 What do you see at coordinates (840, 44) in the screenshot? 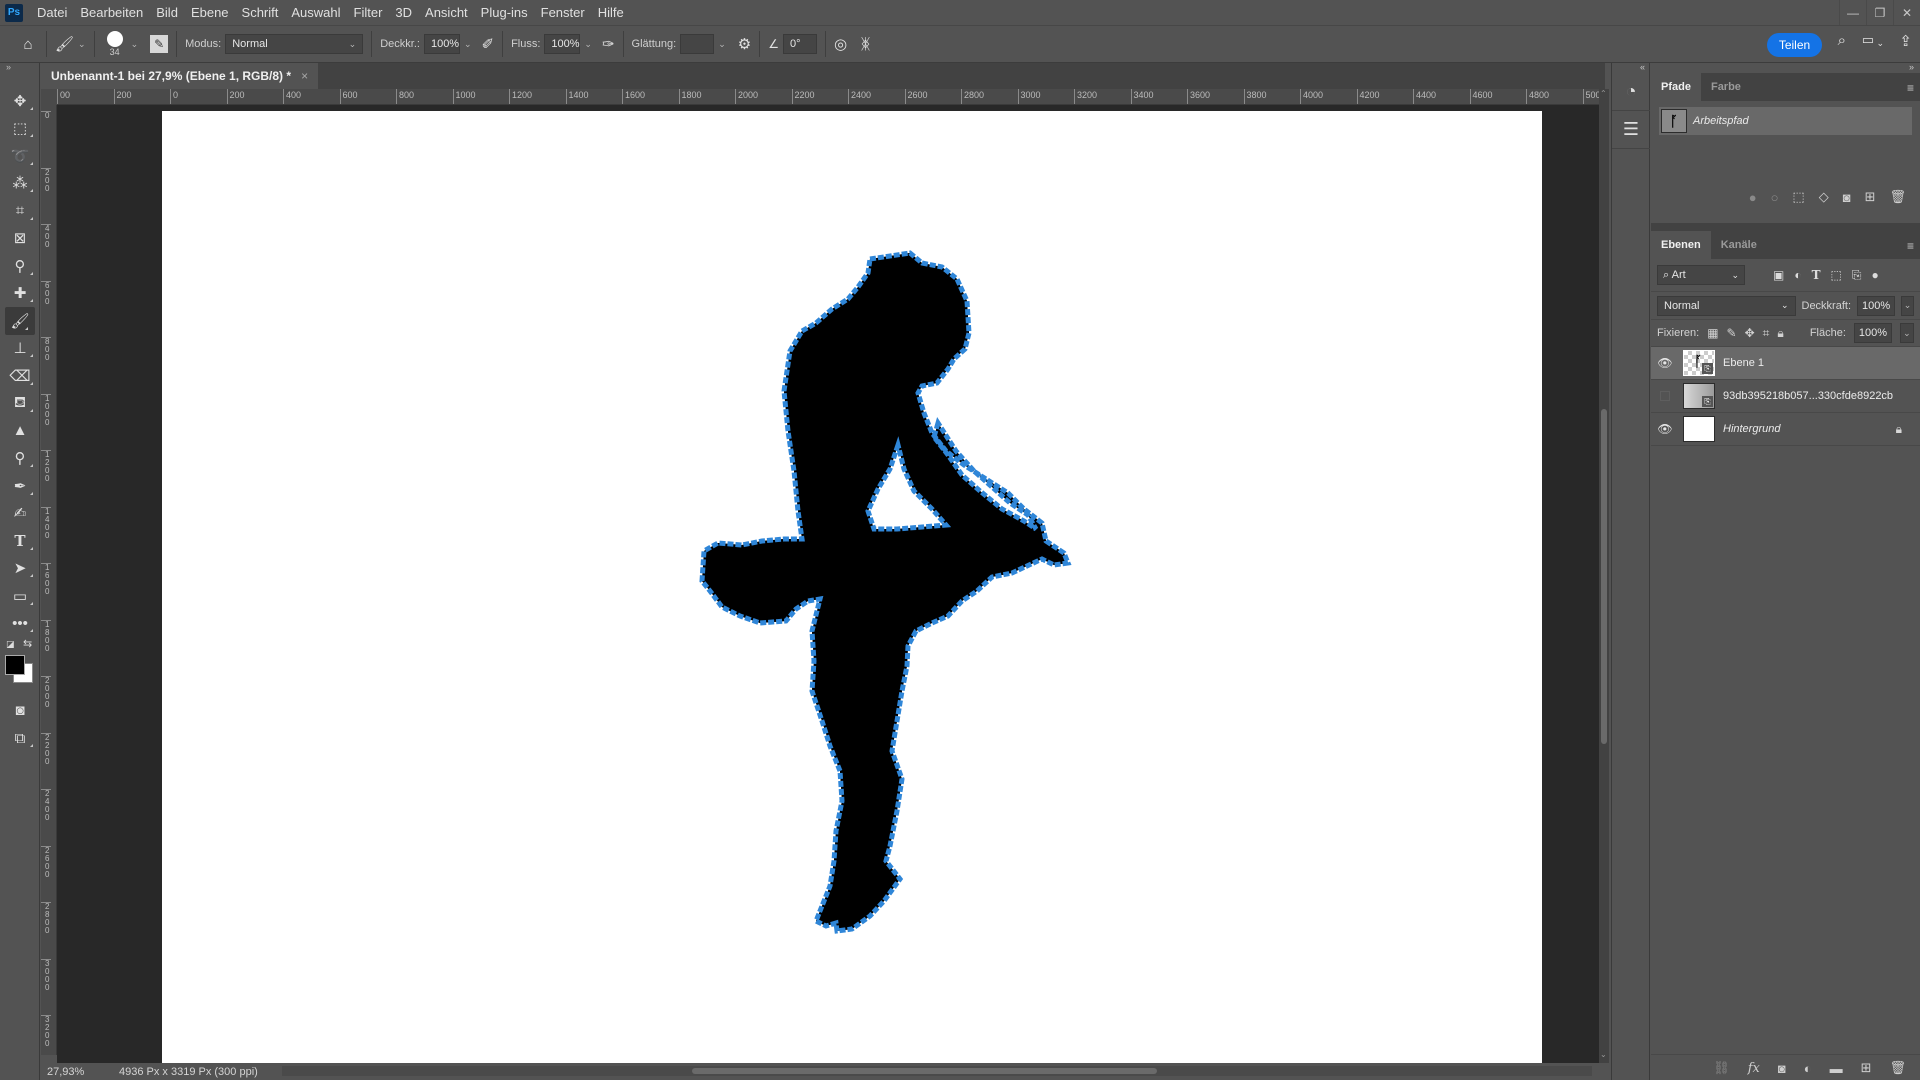
I see `pressure-size-icon: ◎` at bounding box center [840, 44].